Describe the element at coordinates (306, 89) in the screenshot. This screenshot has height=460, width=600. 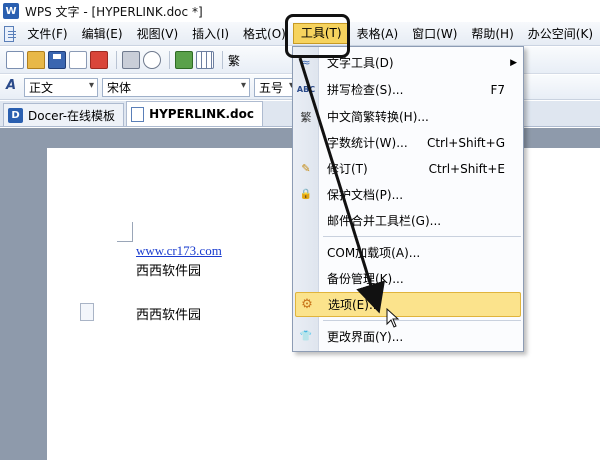
I see `spellcheck-icon: ABC` at that location.